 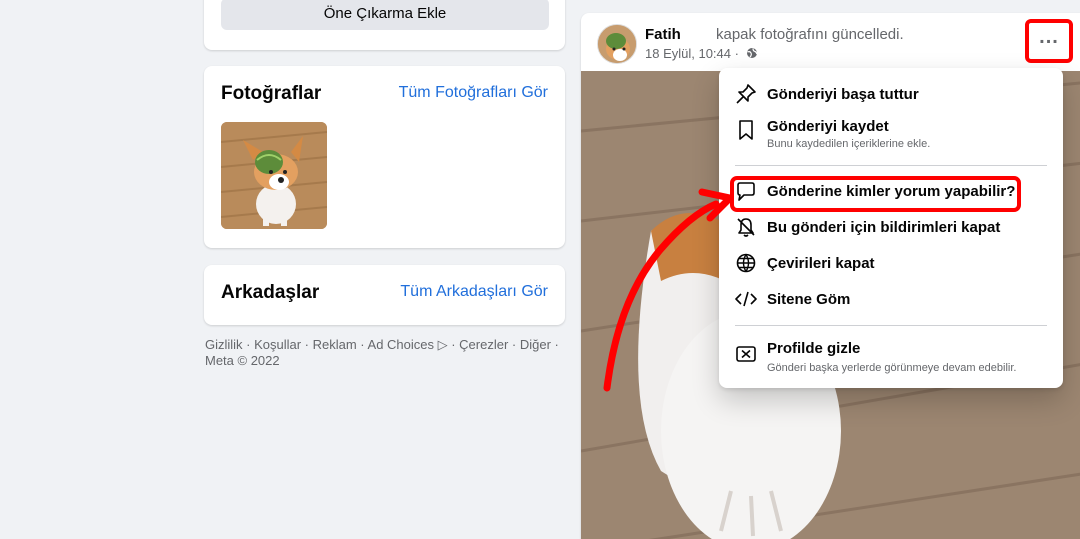 I want to click on menu-label: Profilde gizle, so click(x=814, y=348).